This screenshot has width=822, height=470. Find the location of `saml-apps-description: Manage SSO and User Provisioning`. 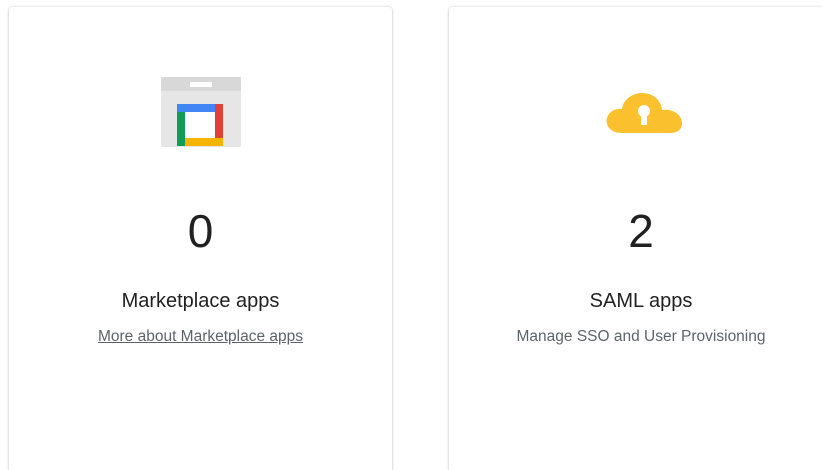

saml-apps-description: Manage SSO and User Provisioning is located at coordinates (641, 336).